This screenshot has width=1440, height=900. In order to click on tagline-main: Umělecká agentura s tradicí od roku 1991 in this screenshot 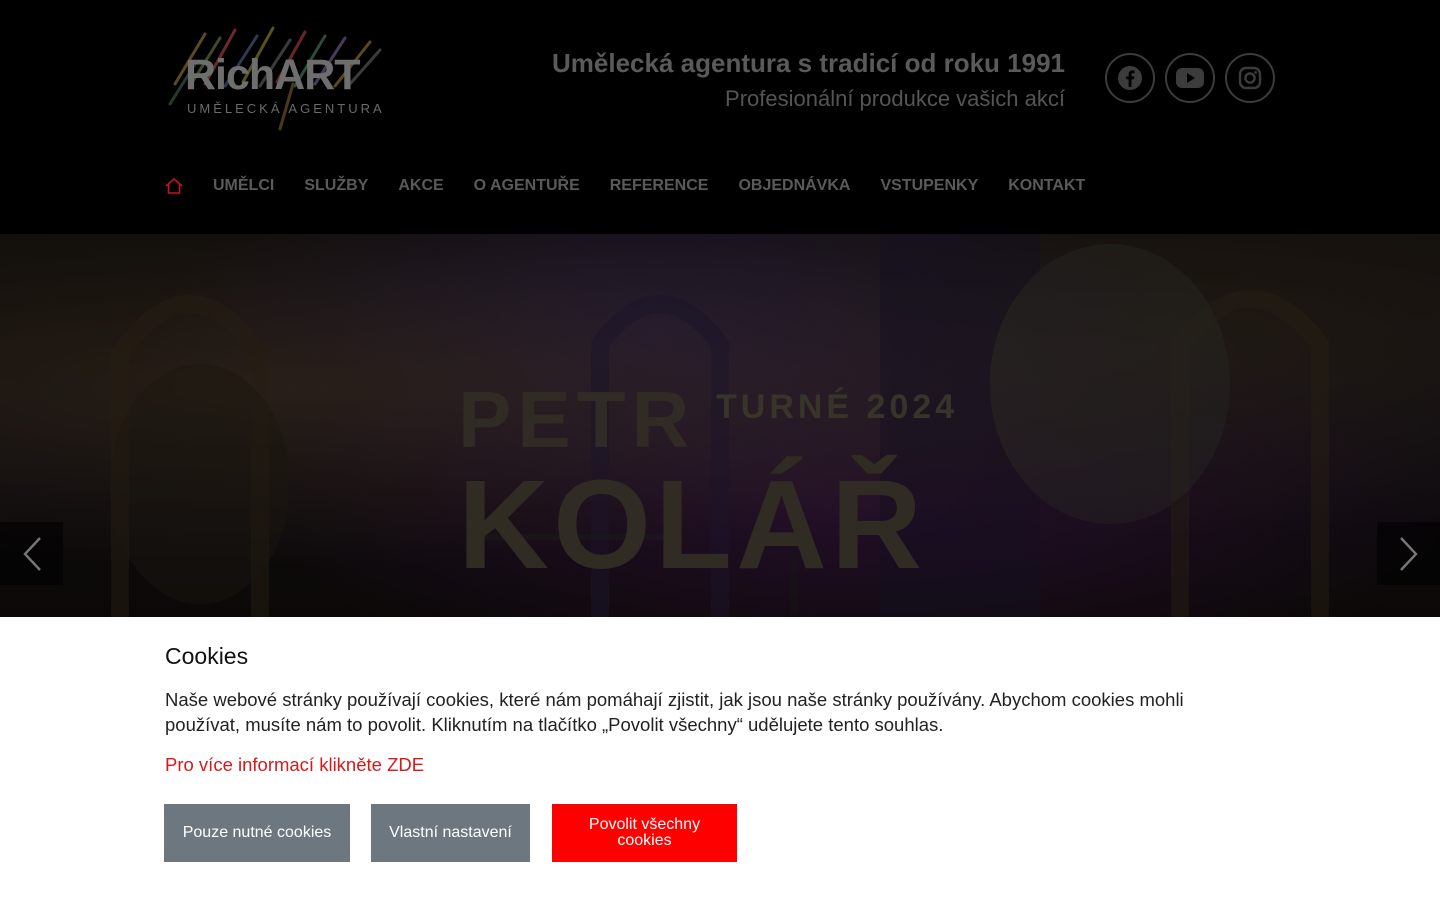, I will do `click(808, 63)`.